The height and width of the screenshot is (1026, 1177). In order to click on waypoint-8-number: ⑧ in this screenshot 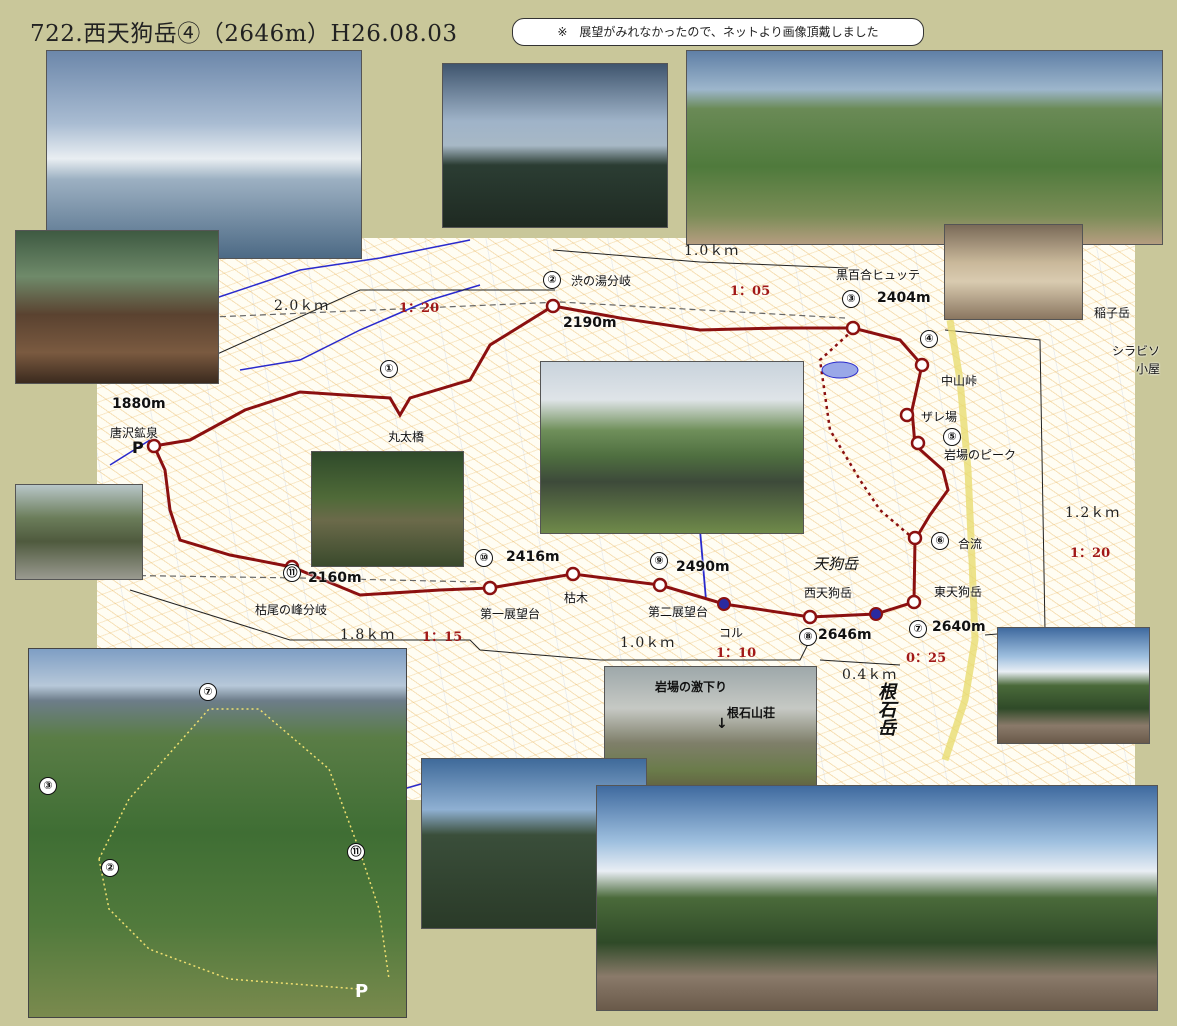, I will do `click(808, 637)`.